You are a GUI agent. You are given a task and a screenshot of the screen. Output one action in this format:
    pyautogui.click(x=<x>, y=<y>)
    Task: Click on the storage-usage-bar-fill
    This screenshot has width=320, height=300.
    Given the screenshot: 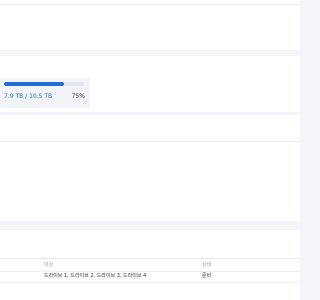 What is the action you would take?
    pyautogui.click(x=34, y=84)
    